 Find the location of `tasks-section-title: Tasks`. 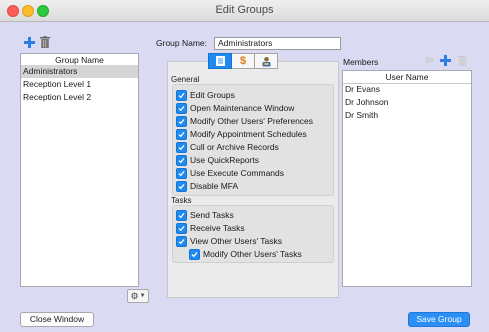

tasks-section-title: Tasks is located at coordinates (181, 200).